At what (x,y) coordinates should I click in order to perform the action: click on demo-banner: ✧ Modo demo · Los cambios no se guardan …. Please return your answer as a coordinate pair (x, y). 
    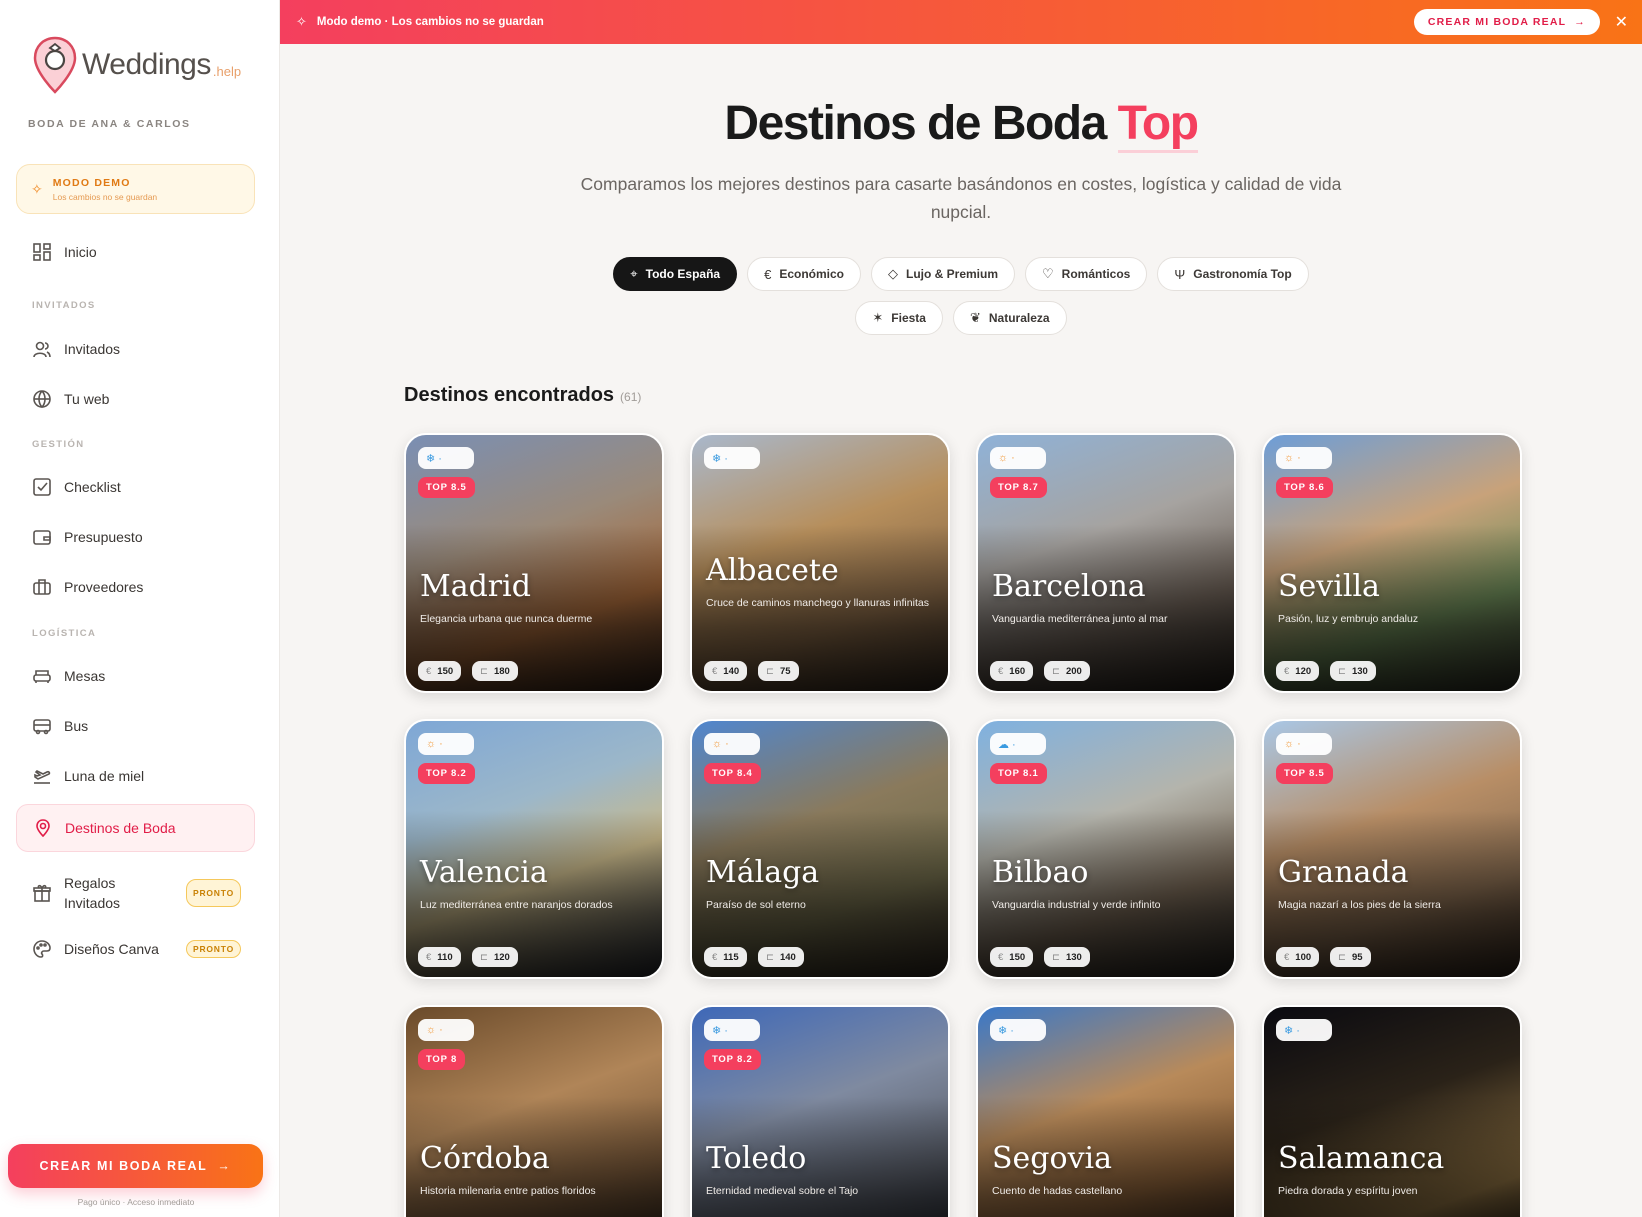
    Looking at the image, I should click on (961, 22).